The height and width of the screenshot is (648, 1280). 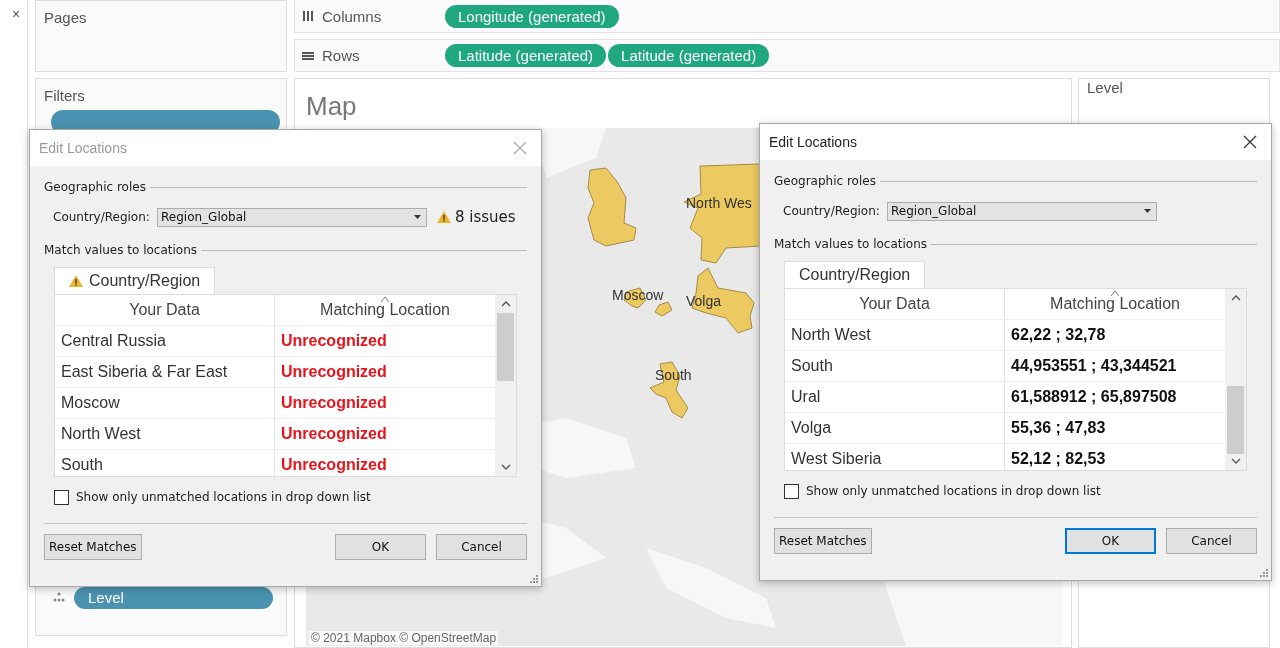 I want to click on shelf-label: Columns, so click(x=352, y=16).